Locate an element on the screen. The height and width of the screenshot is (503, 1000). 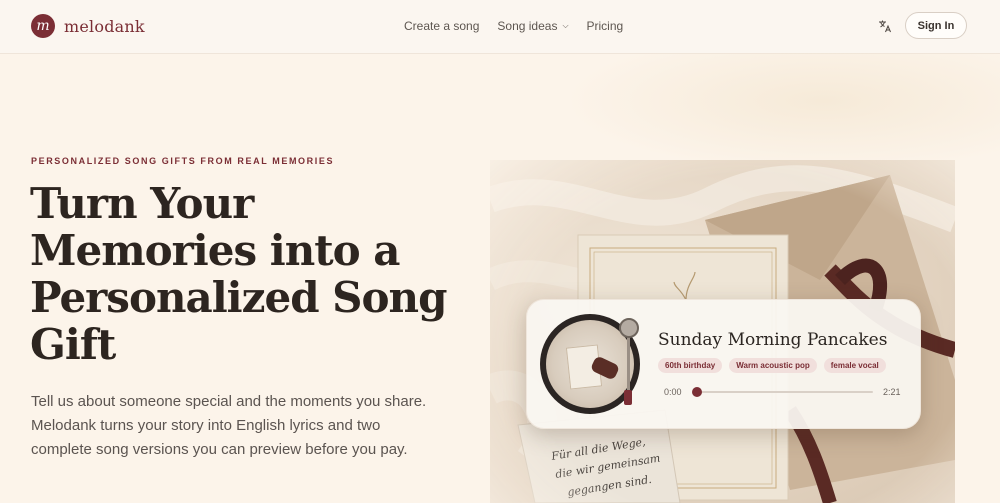
logo-mark-icon: m is located at coordinates (43, 26).